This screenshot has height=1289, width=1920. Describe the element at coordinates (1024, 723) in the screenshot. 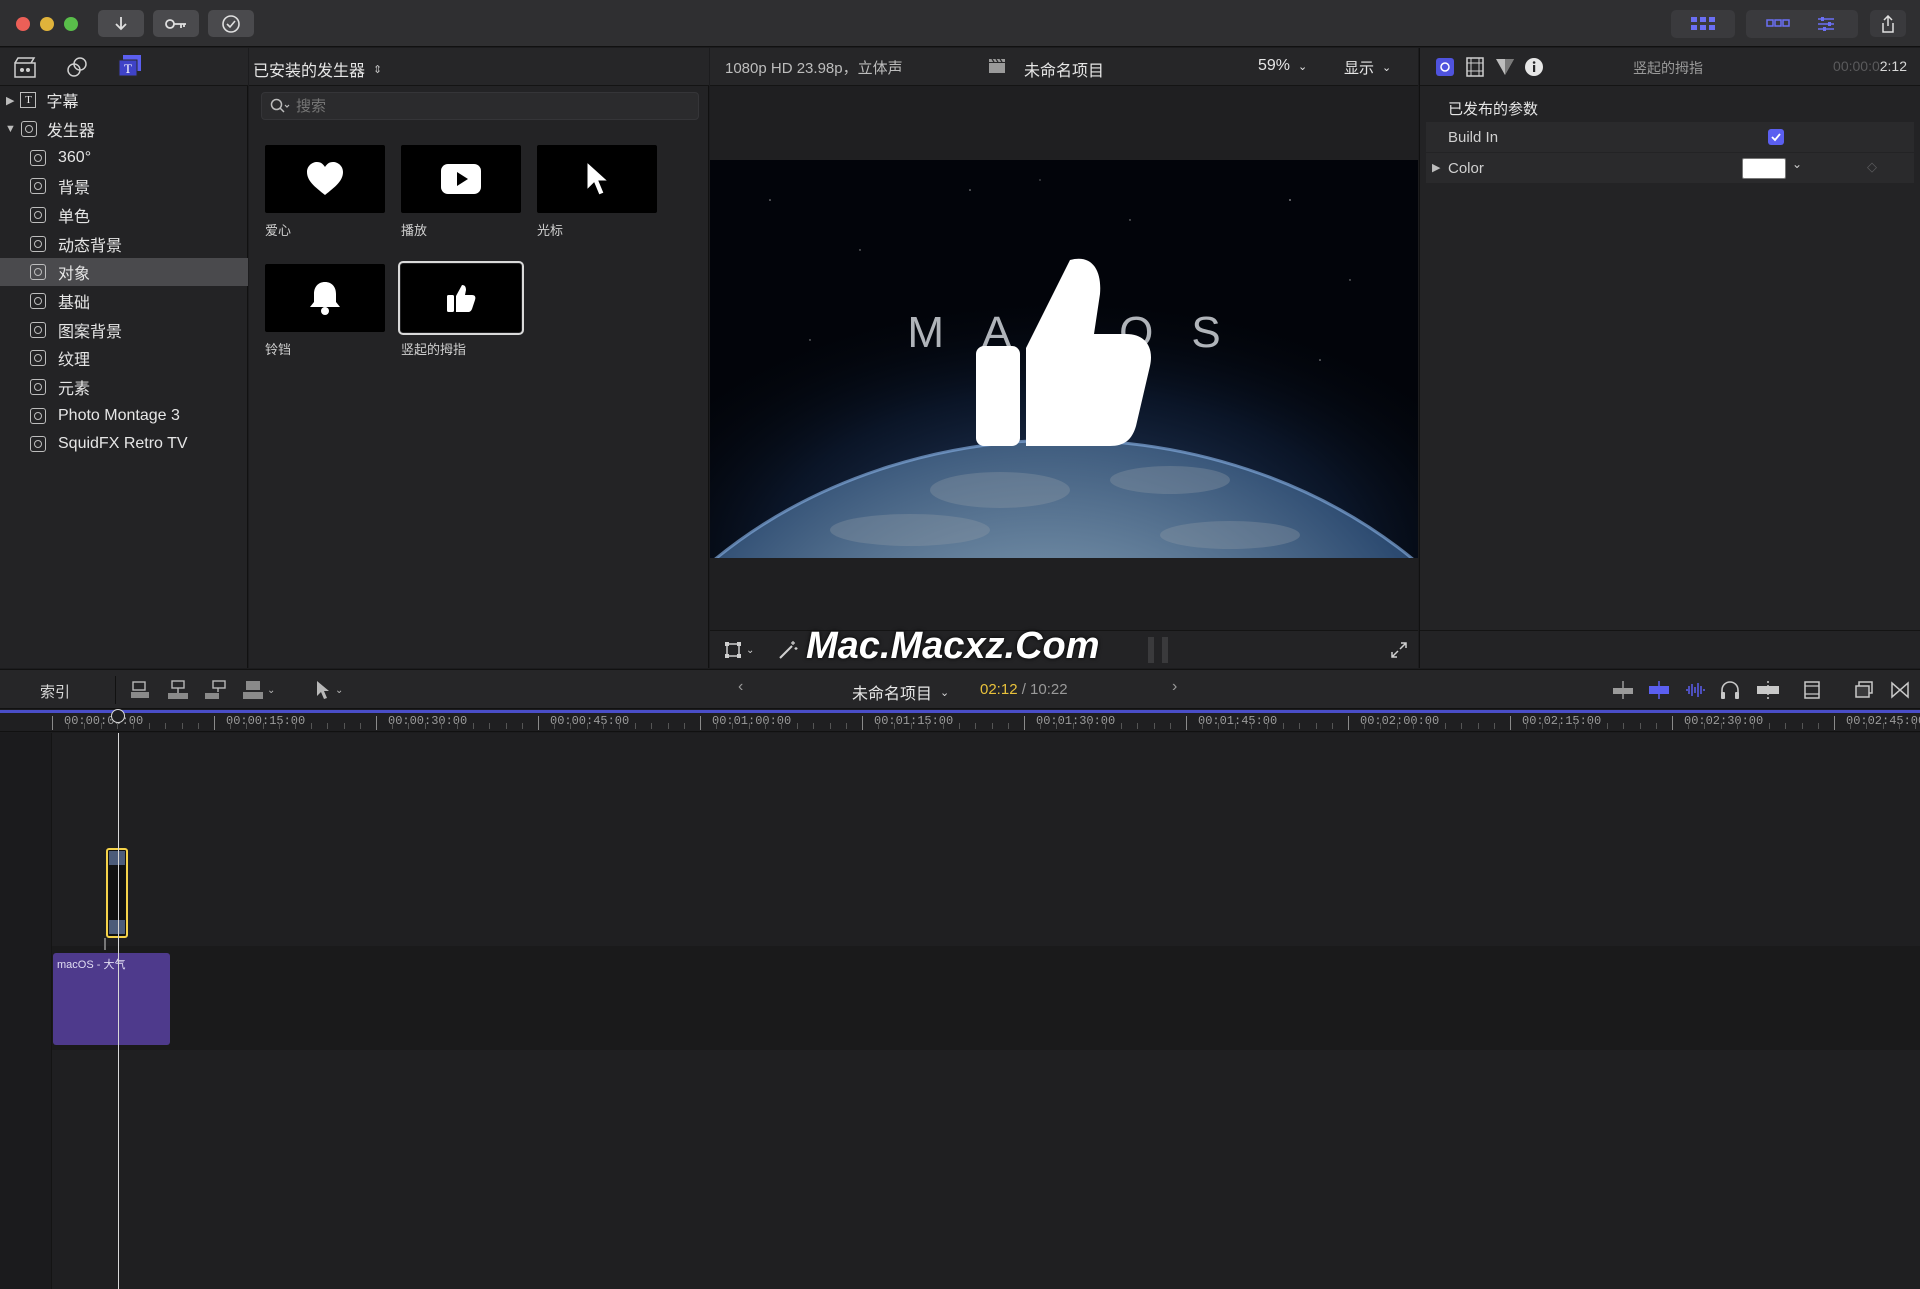

I see `ruler-major-tick` at that location.